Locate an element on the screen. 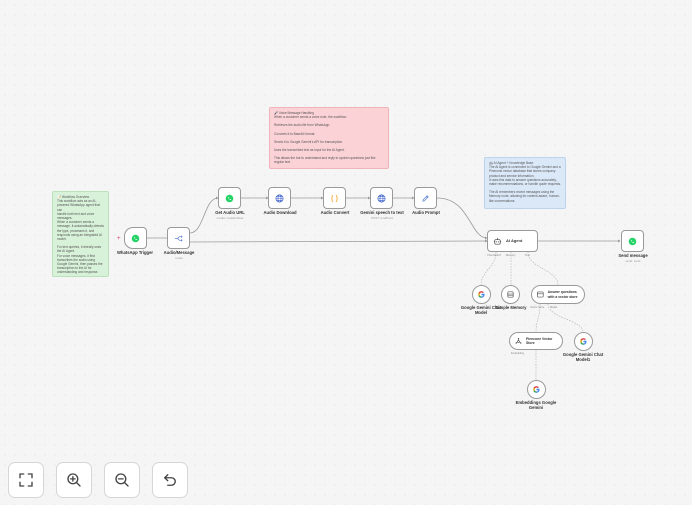  ai-agent-node: AI Agent is located at coordinates (512, 241).